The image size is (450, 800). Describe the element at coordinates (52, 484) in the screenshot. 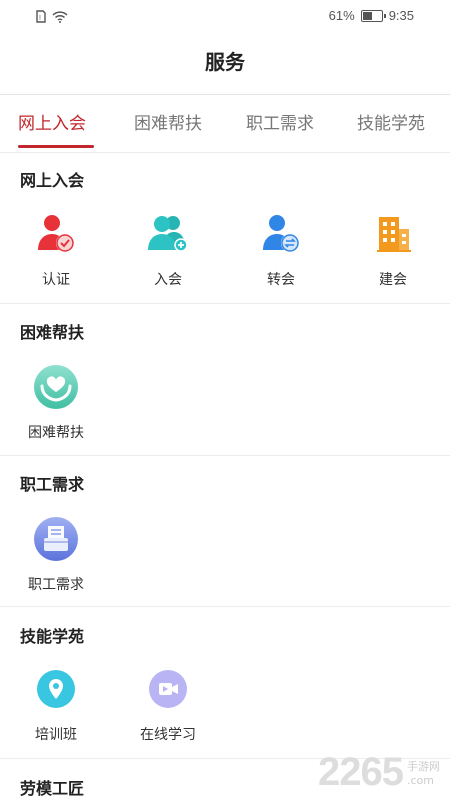

I see `section-title-worker-needs: 职工需求` at that location.